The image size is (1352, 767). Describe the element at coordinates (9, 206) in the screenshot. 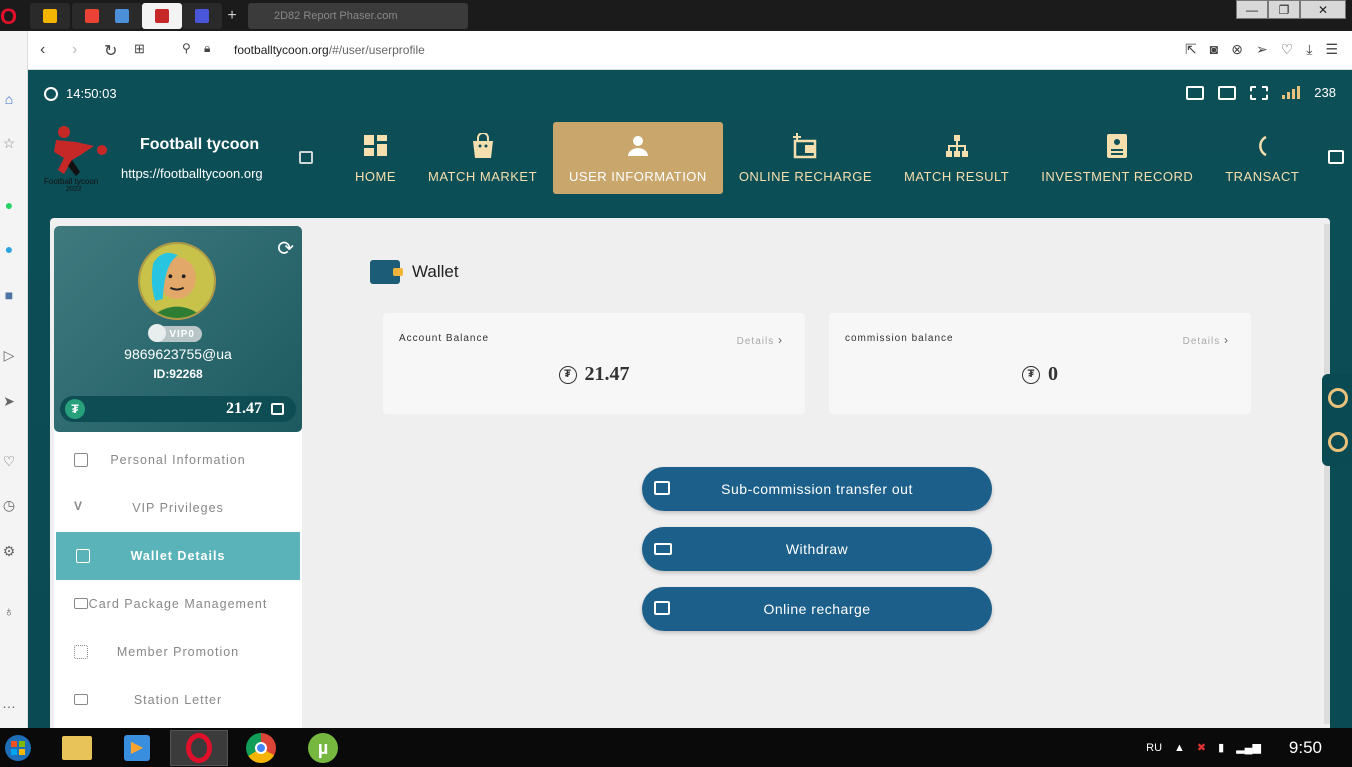

I see `whatsapp-icon: ●` at that location.